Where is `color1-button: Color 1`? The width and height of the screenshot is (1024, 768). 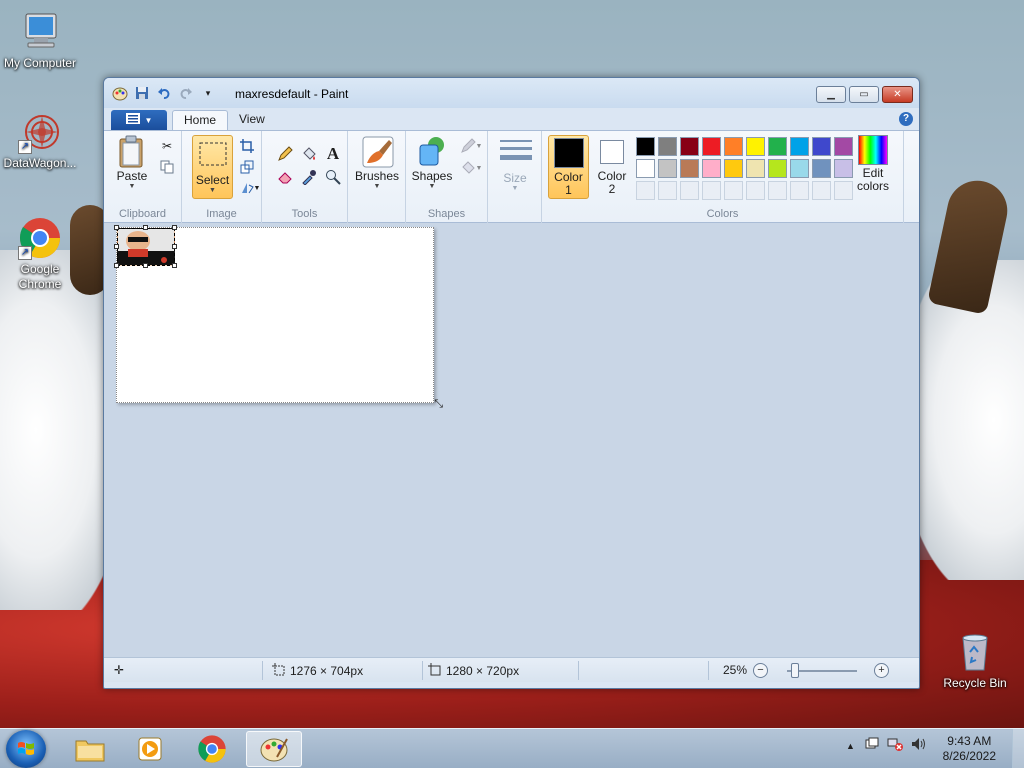
color1-button: Color 1 is located at coordinates (568, 167).